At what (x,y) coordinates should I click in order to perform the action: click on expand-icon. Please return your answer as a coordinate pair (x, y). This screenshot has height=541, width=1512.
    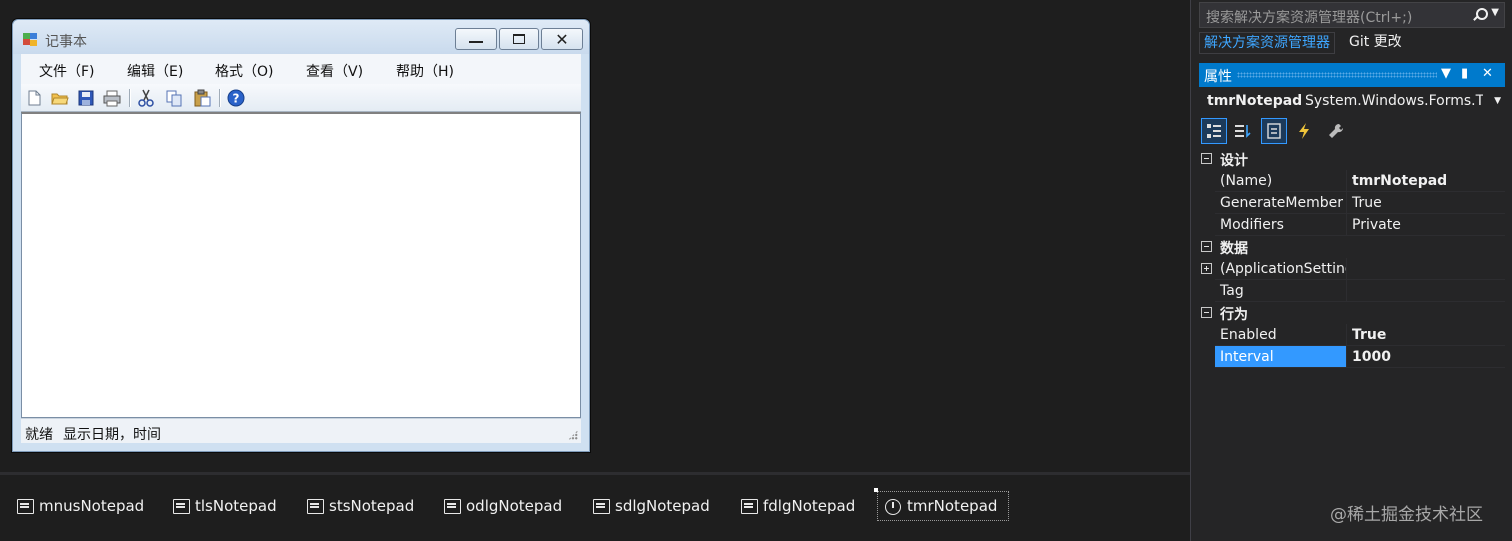
    Looking at the image, I should click on (1206, 268).